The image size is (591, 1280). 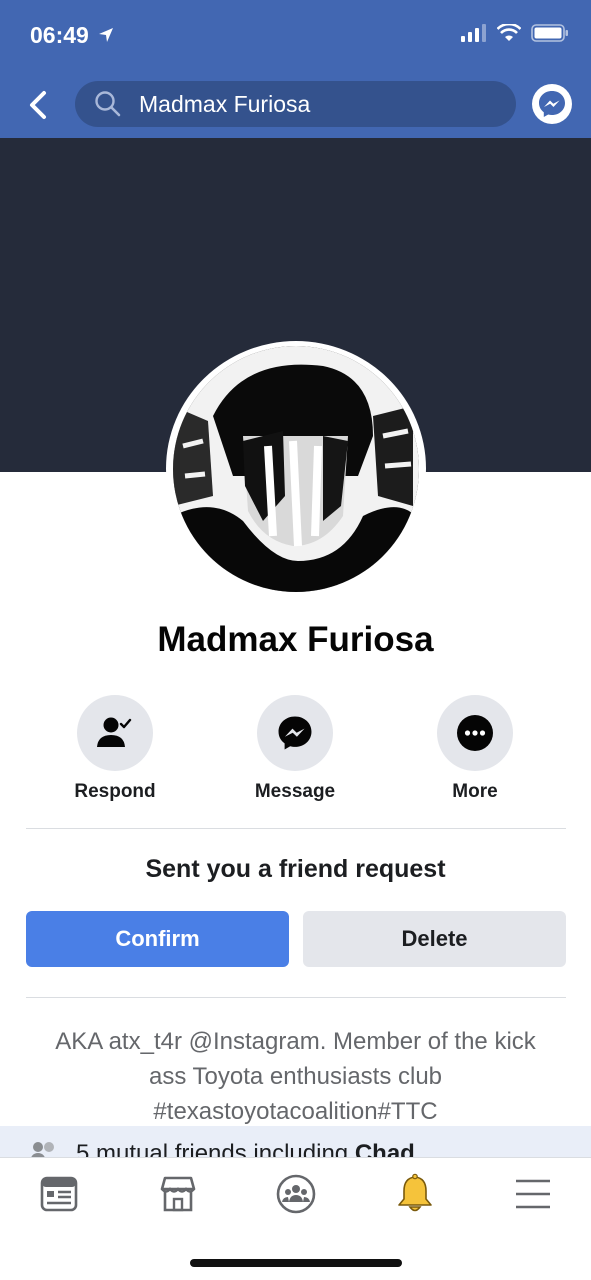 I want to click on search-icon, so click(x=108, y=104).